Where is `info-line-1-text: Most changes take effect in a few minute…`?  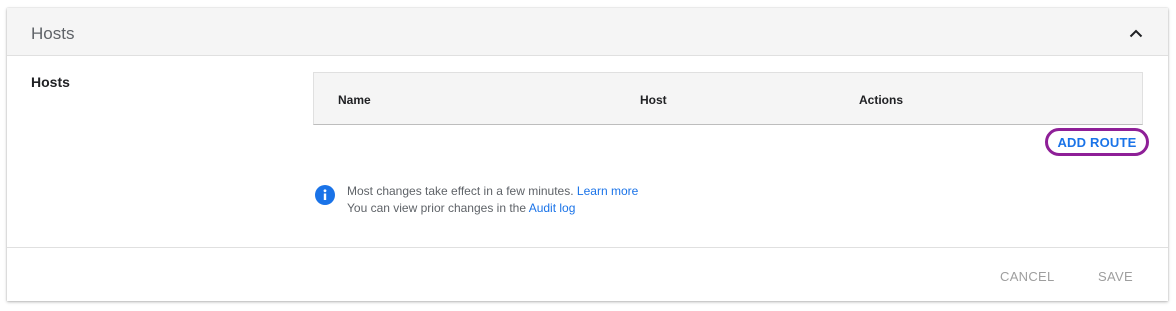
info-line-1-text: Most changes take effect in a few minute… is located at coordinates (460, 191).